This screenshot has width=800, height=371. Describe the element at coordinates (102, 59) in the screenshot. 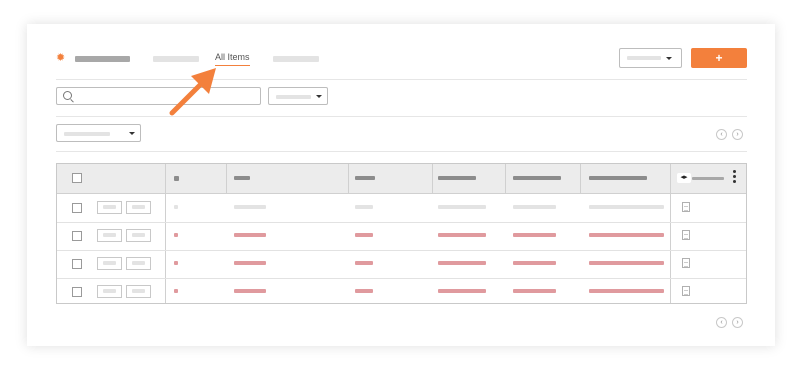

I see `project-title-placeholder` at that location.